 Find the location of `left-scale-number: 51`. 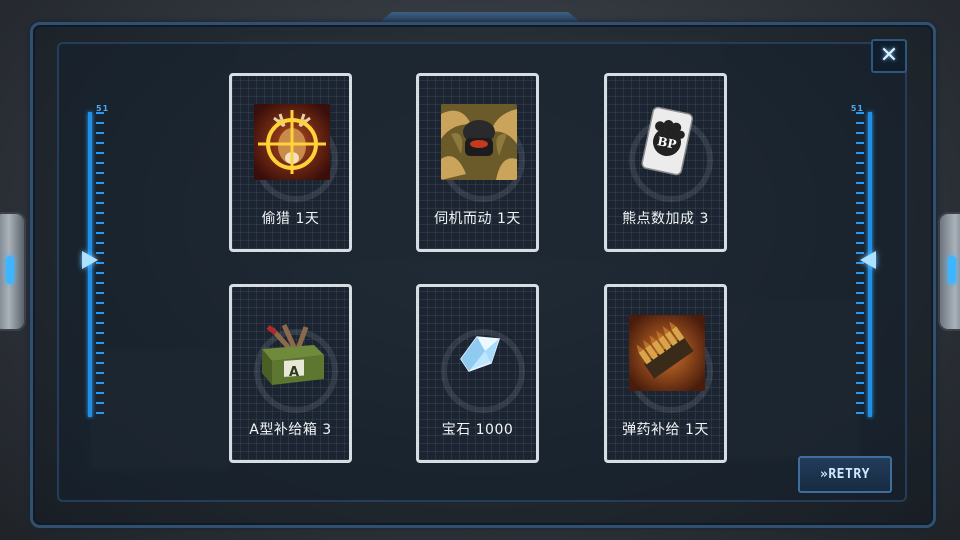

left-scale-number: 51 is located at coordinates (103, 108).